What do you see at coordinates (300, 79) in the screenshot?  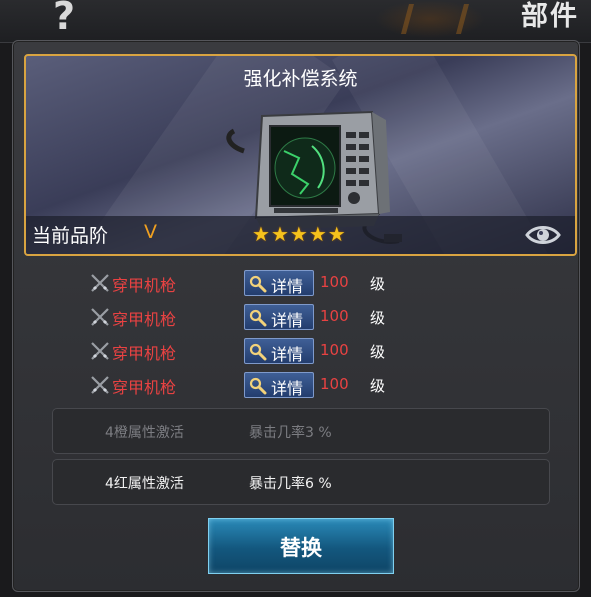 I see `item-name: 强化补偿系统` at bounding box center [300, 79].